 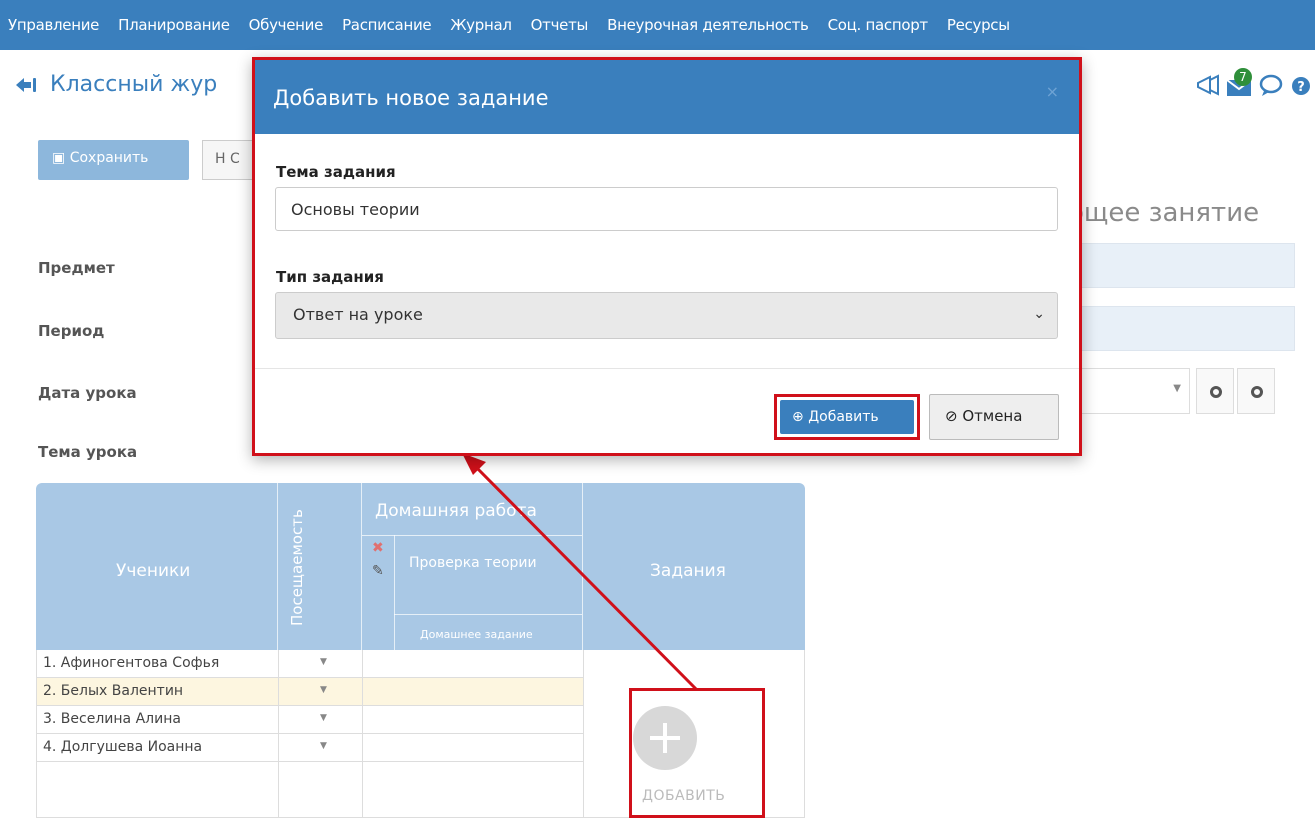 I want to click on mail-badge: 7, so click(x=1243, y=77).